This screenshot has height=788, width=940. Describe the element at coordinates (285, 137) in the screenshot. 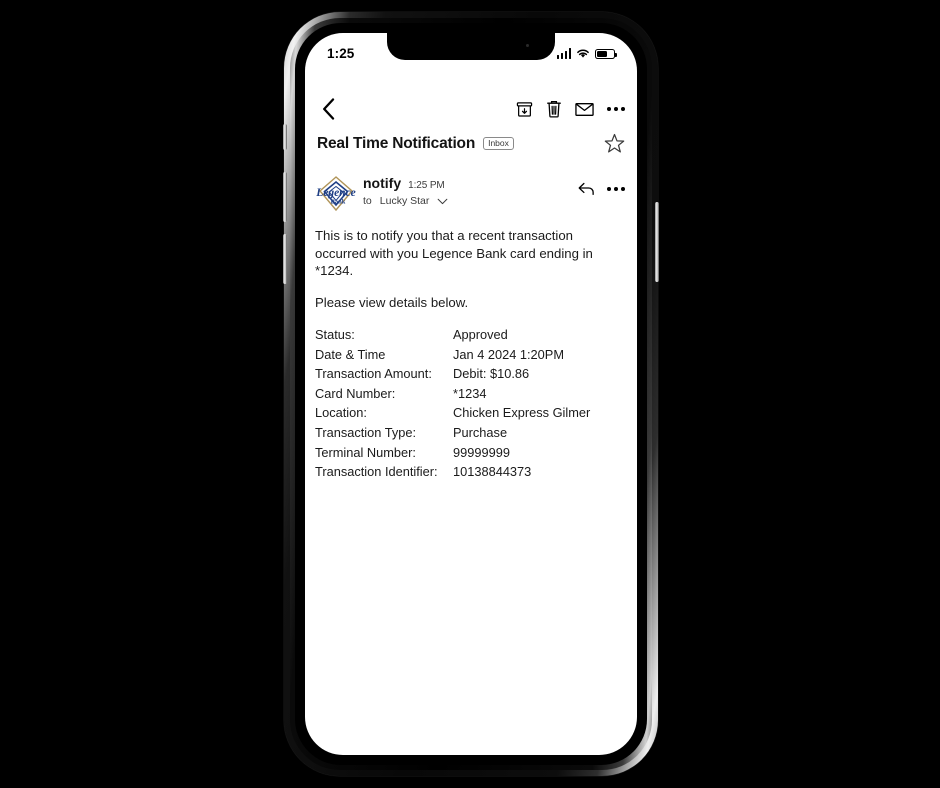

I see `silent-switch` at that location.